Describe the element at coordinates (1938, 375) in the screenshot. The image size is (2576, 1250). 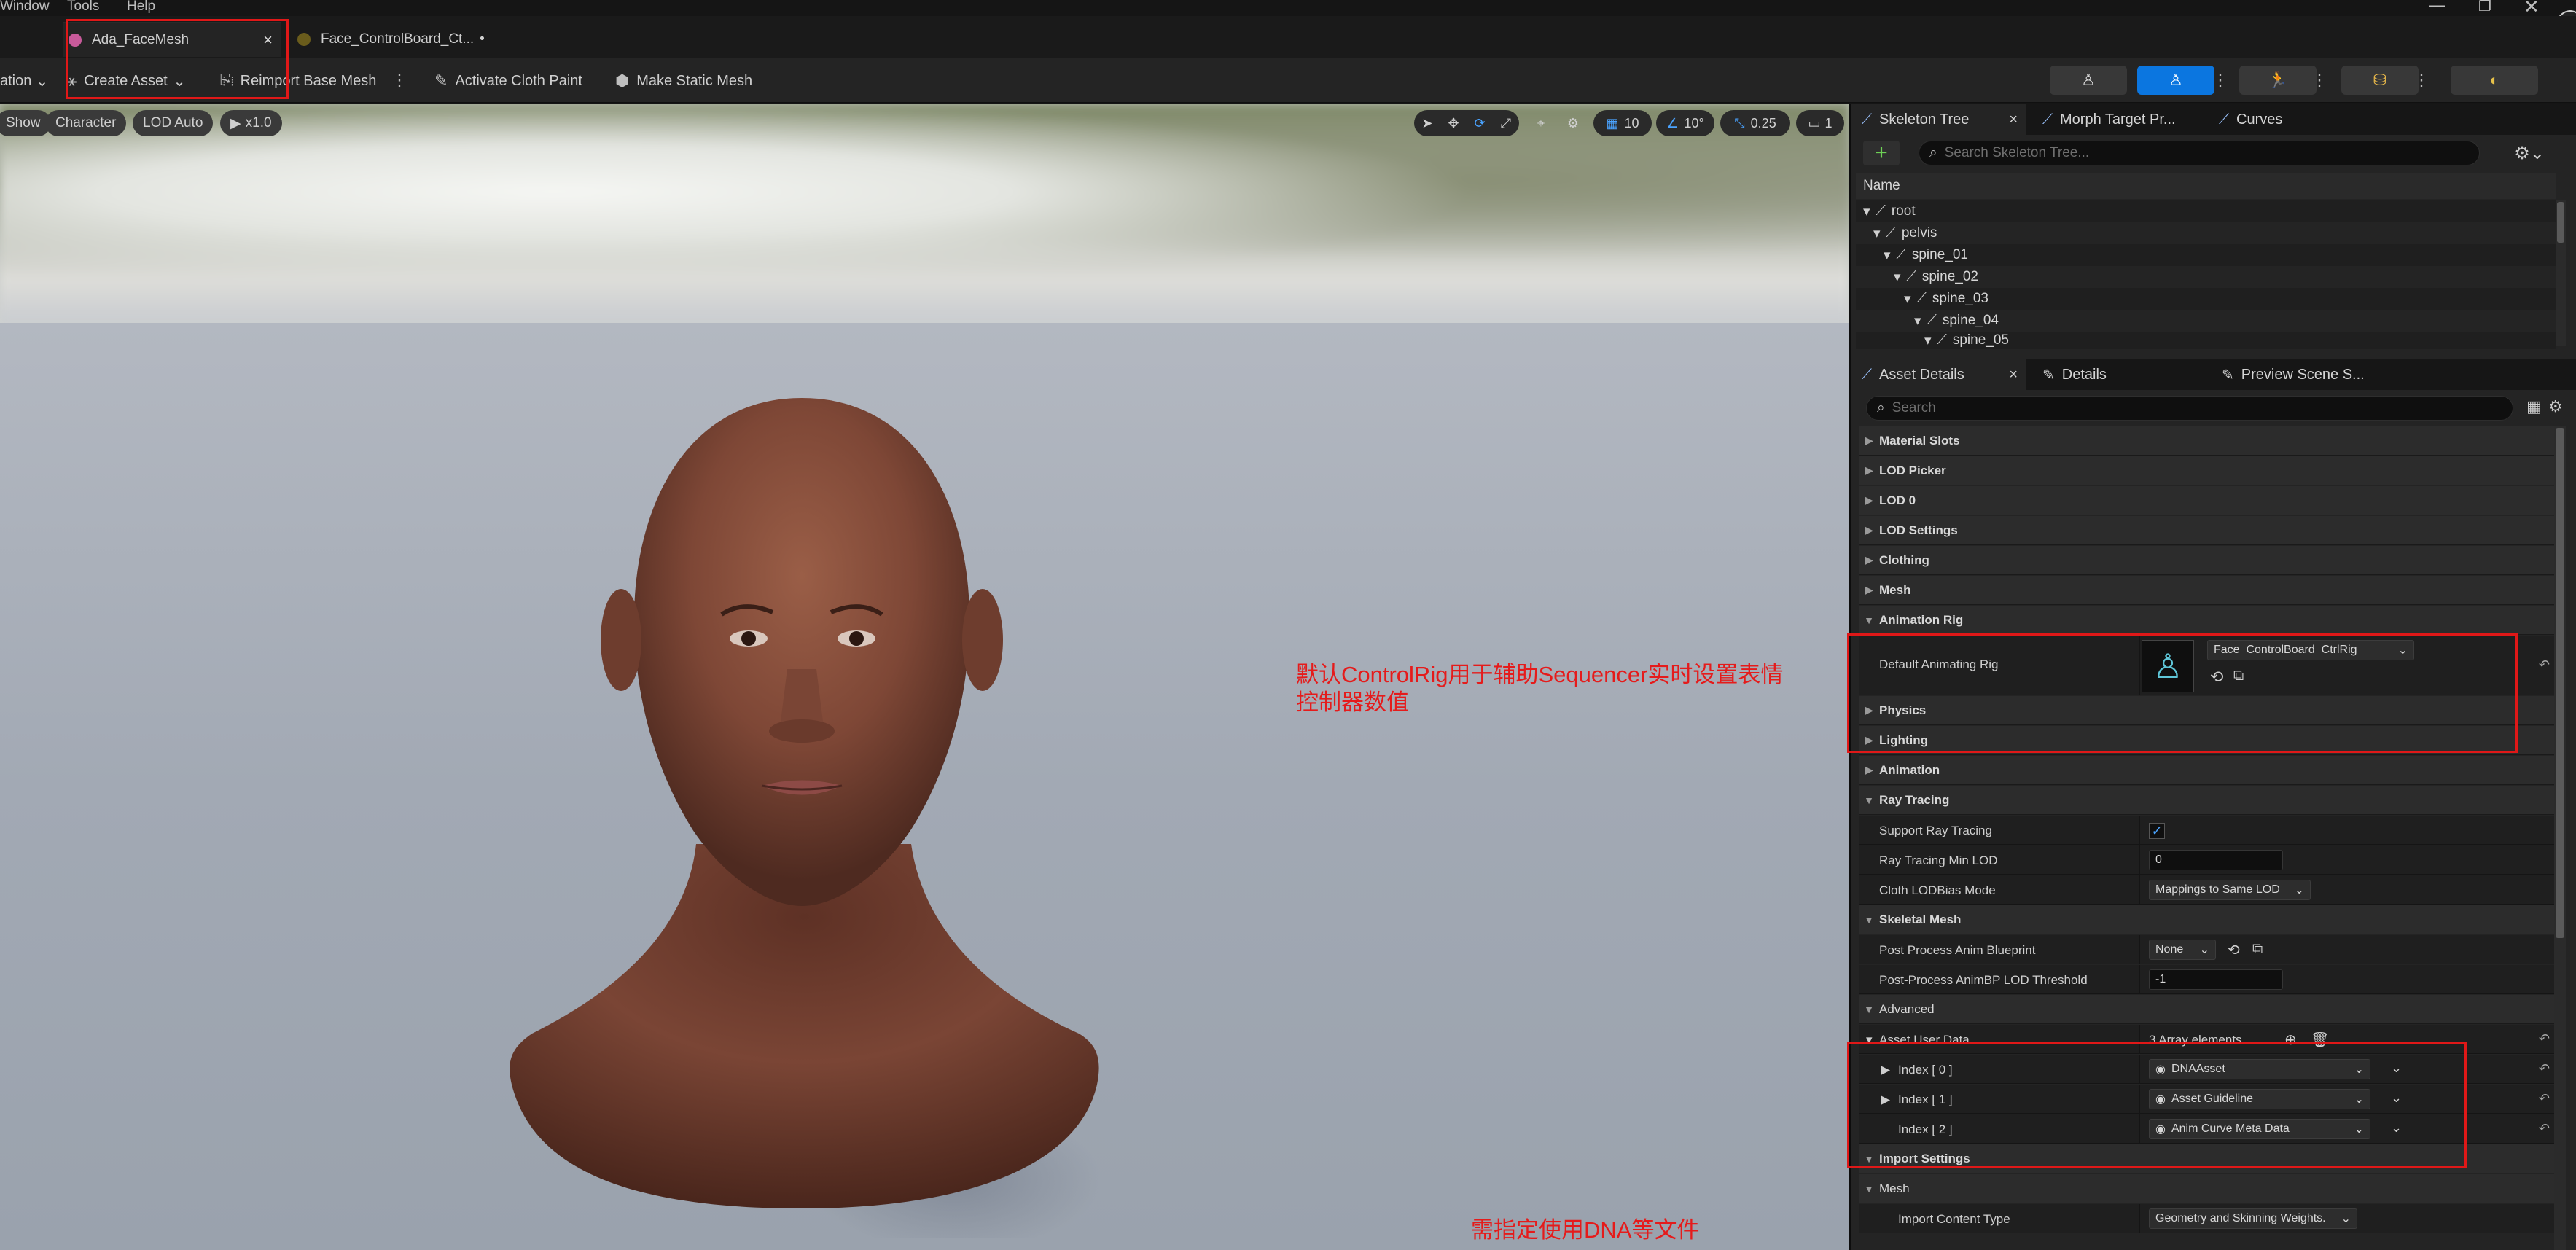
I see `tab-asset-details: ⟋ Asset Details ×` at that location.